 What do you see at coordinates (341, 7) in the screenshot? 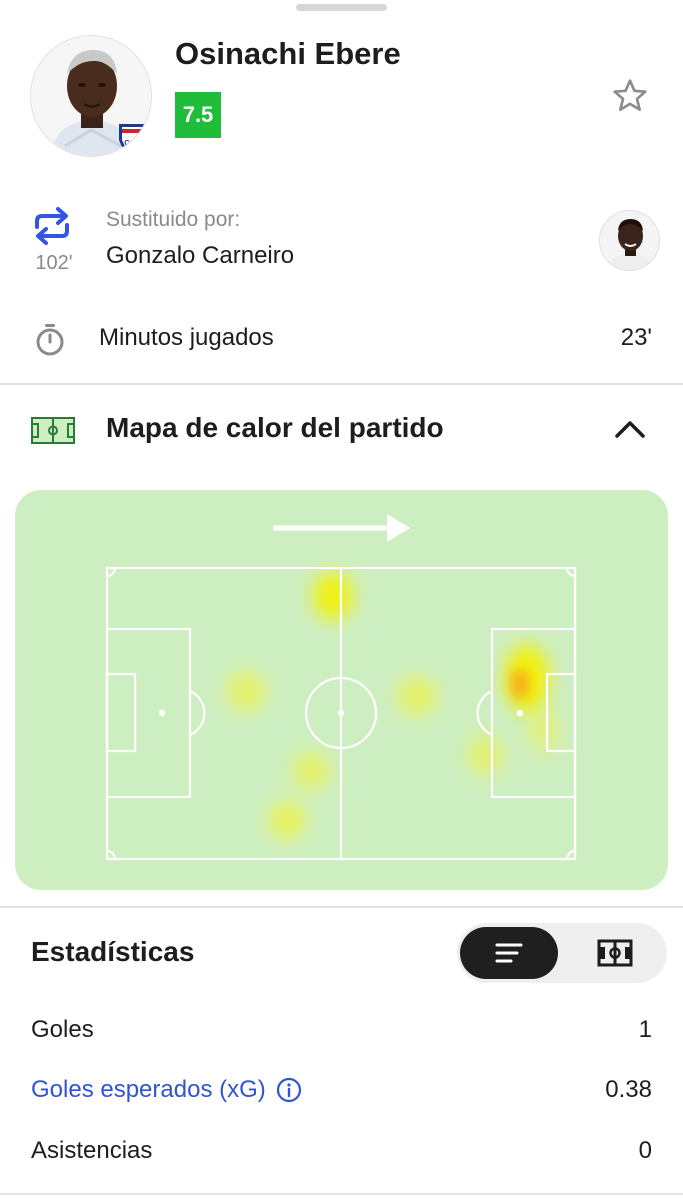
I see `sheet-drag-handle` at bounding box center [341, 7].